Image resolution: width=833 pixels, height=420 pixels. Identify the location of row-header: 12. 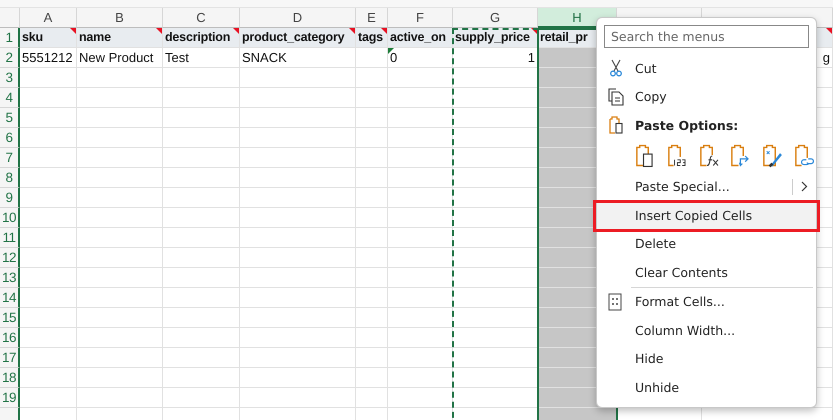
(10, 258).